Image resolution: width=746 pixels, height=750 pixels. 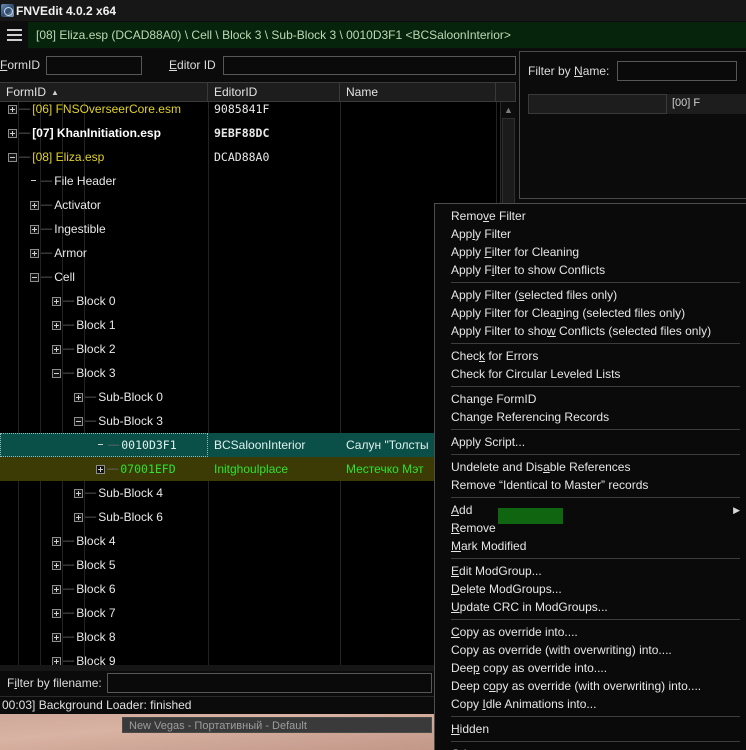 What do you see at coordinates (248, 277) in the screenshot?
I see `tree-row: –– Cell` at bounding box center [248, 277].